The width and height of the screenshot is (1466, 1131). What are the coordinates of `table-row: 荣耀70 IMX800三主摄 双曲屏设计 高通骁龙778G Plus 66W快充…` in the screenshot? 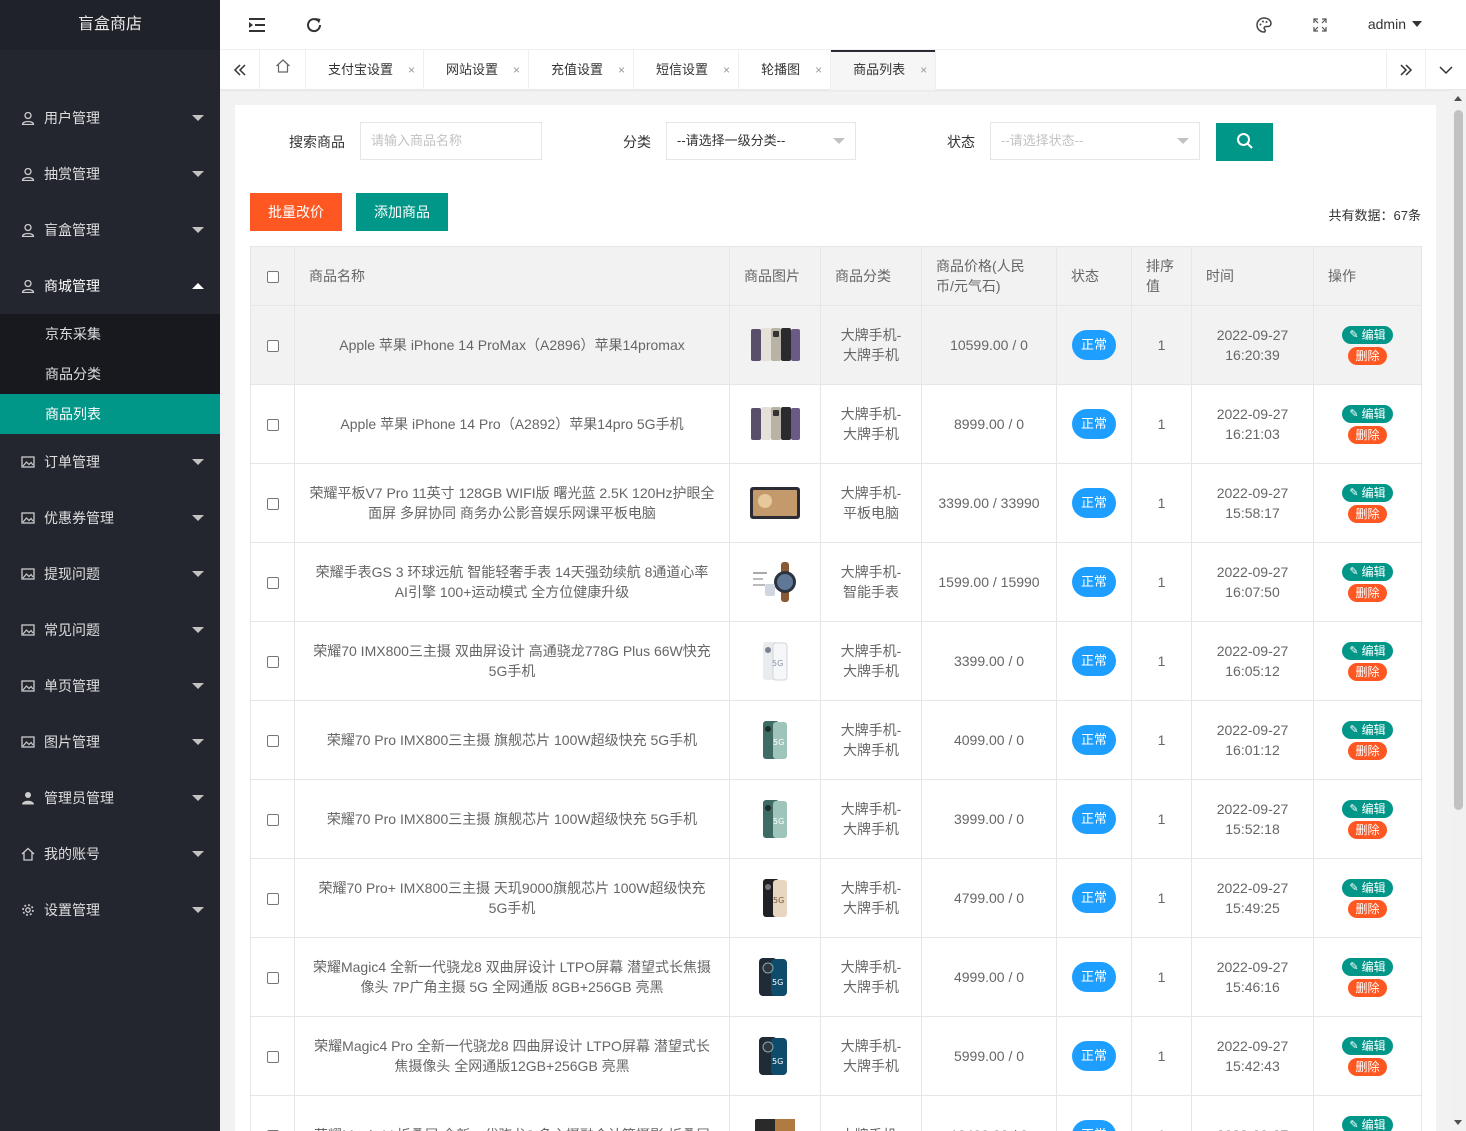 It's located at (836, 661).